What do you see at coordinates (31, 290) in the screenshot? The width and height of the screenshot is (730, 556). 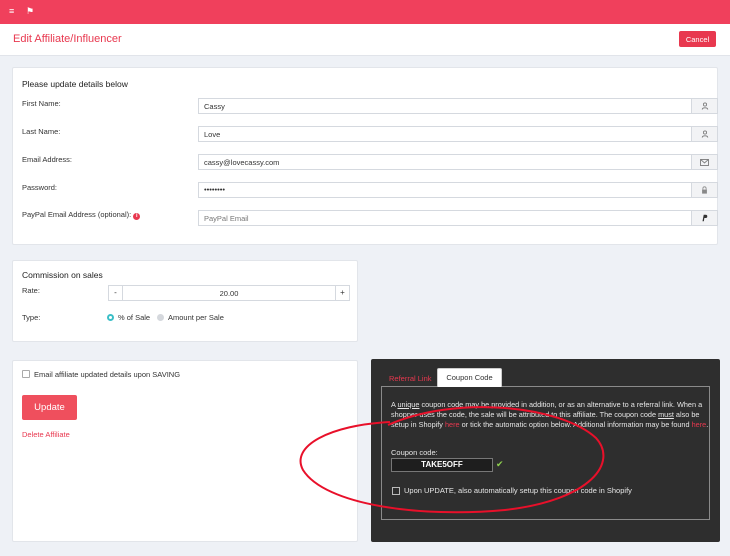 I see `rate-label: Rate:` at bounding box center [31, 290].